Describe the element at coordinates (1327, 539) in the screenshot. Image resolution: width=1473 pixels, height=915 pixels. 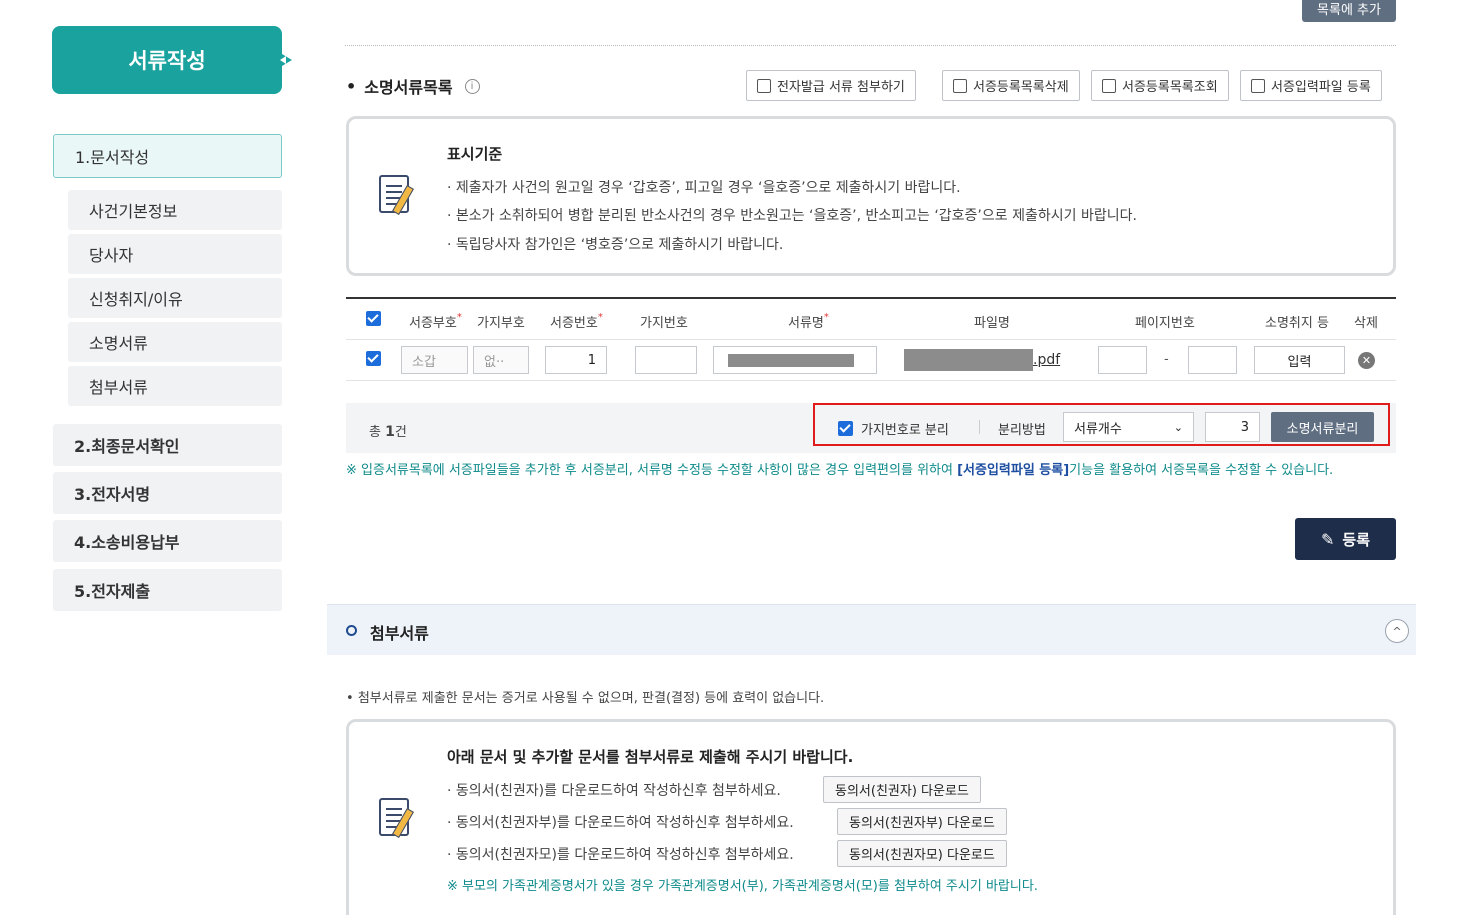
I see `pencil-icon: ✎` at that location.